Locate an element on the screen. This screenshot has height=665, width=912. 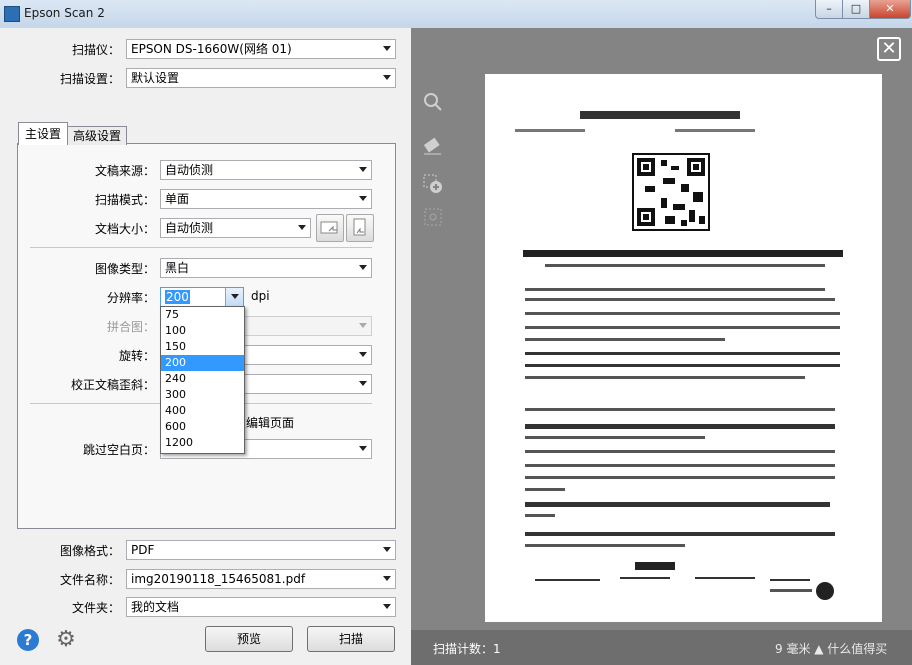
image-type-value: 黑白 is located at coordinates (177, 268).